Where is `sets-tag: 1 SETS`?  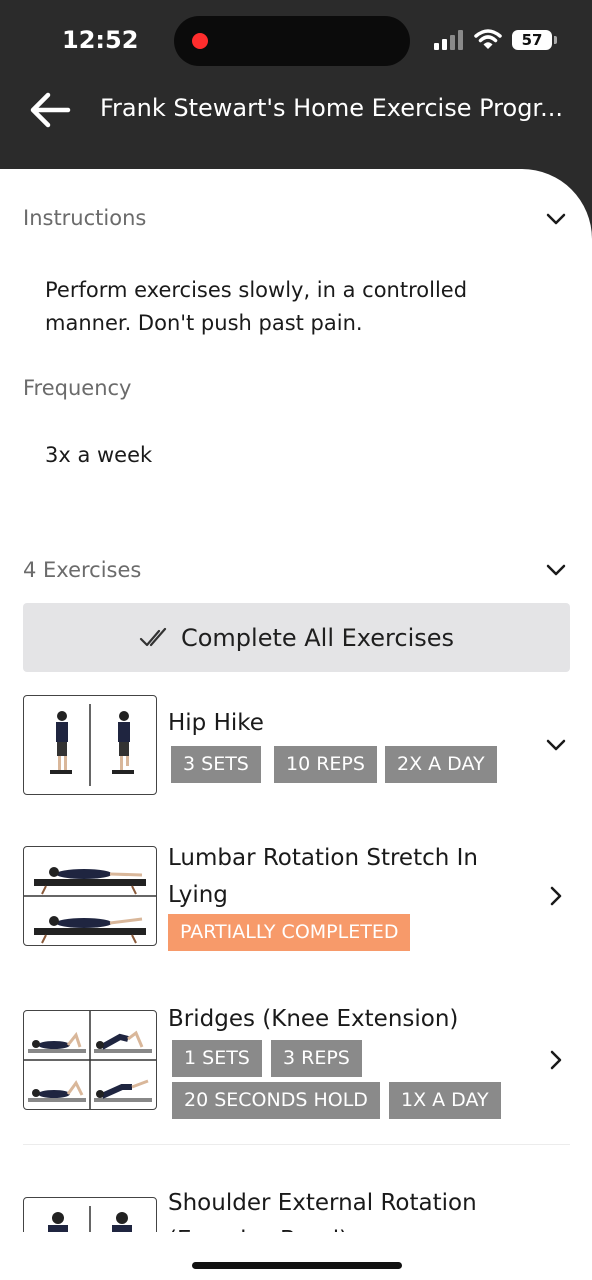 sets-tag: 1 SETS is located at coordinates (217, 1058).